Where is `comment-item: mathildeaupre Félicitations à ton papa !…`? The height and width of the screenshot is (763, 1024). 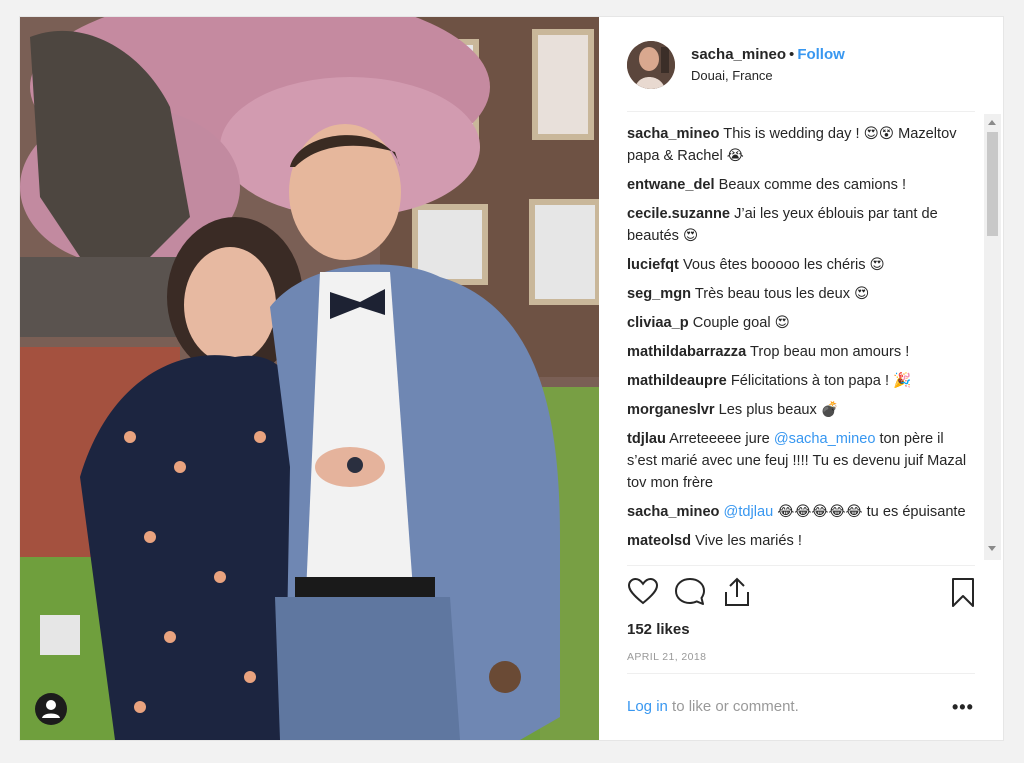
comment-item: mathildeaupre Félicitations à ton papa !… is located at coordinates (801, 381).